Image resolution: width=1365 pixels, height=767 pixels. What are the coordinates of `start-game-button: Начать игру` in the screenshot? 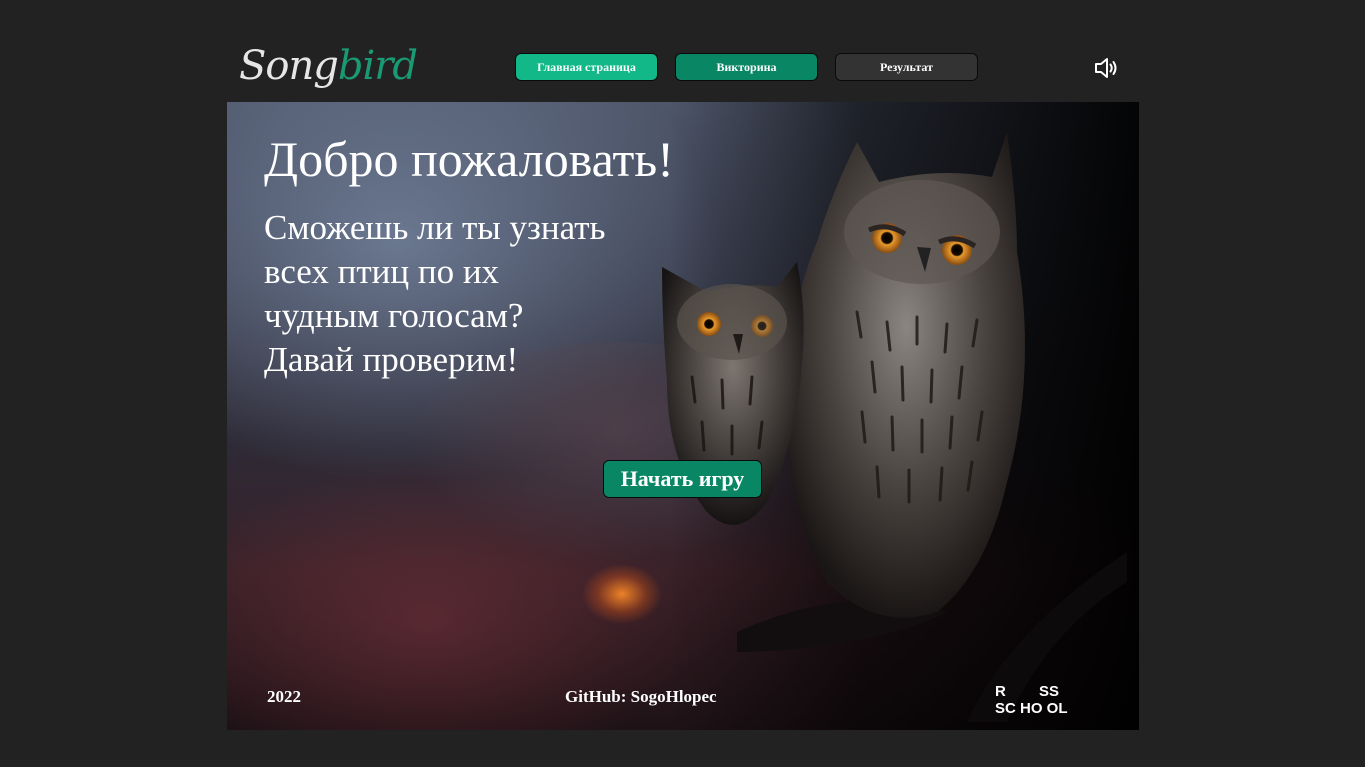 It's located at (682, 479).